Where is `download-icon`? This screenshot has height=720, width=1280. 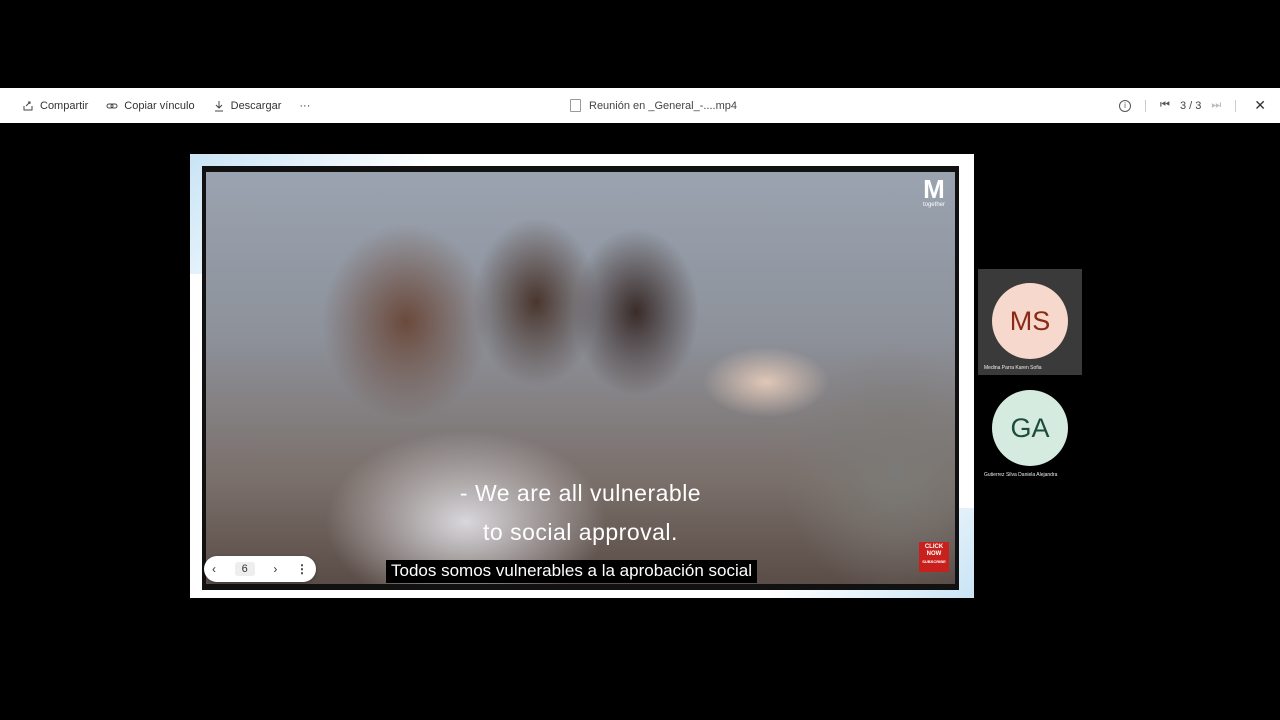
download-icon is located at coordinates (218, 105).